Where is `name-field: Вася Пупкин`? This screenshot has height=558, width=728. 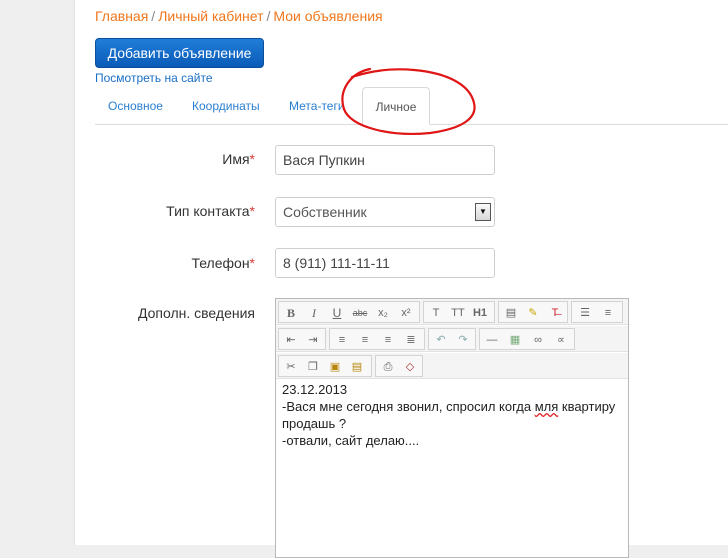
name-field: Вася Пупкин is located at coordinates (385, 160).